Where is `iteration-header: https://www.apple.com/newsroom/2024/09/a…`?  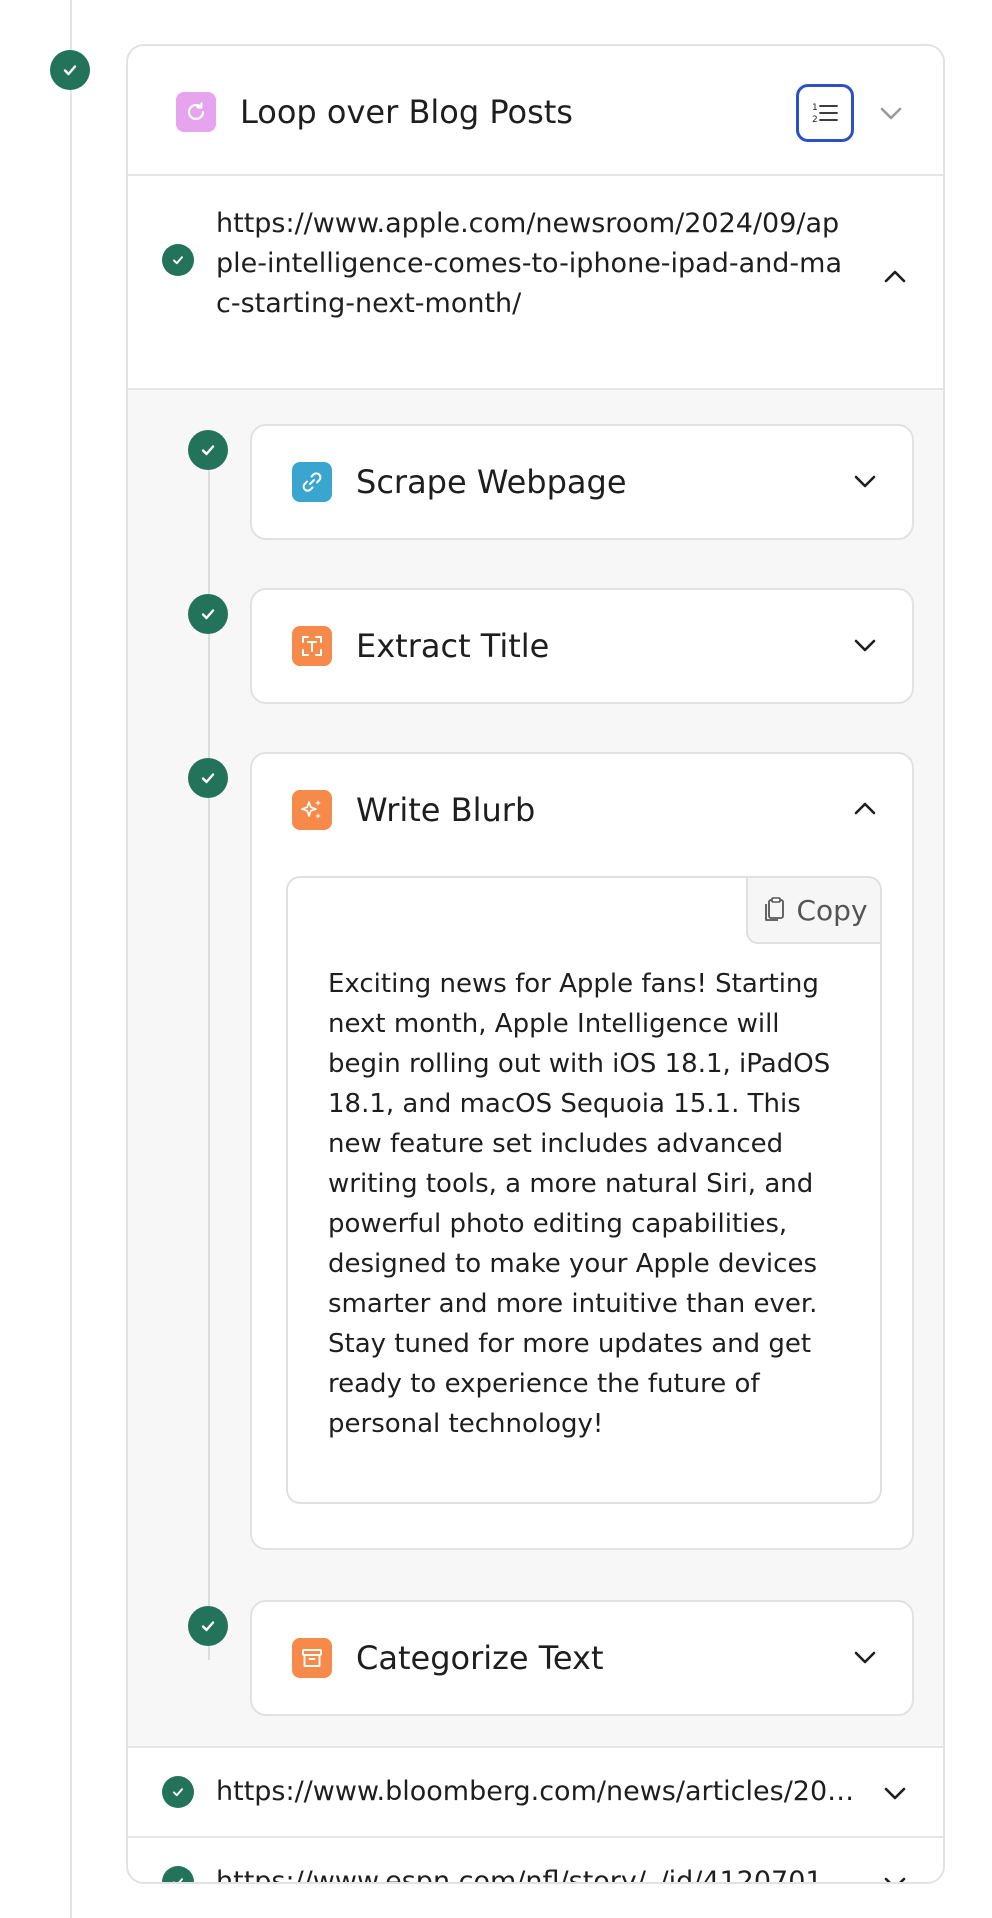
iteration-header: https://www.apple.com/newsroom/2024/09/a… is located at coordinates (535, 283).